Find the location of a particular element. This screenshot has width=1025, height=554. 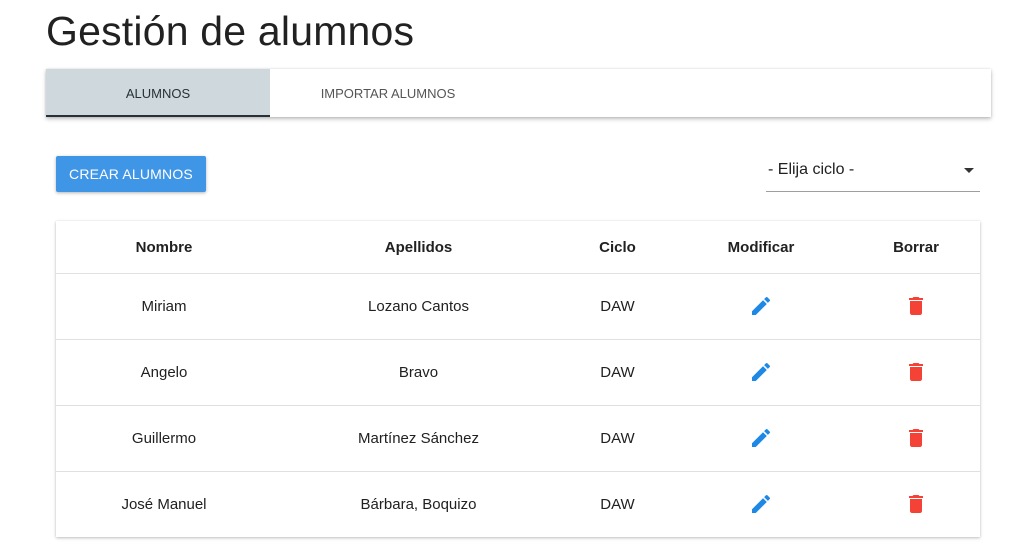

header-modificar: Modificar is located at coordinates (761, 247).